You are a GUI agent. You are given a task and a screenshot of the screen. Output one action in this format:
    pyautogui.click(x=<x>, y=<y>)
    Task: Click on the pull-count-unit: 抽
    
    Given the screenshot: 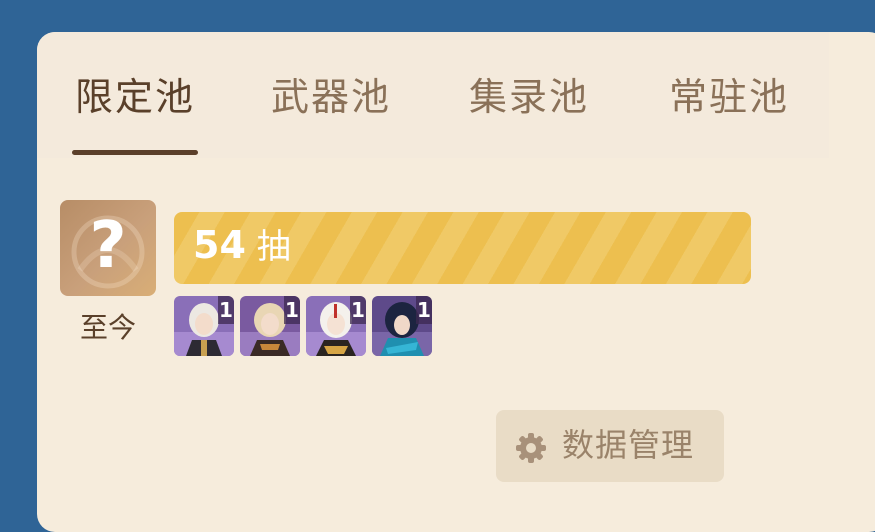 What is the action you would take?
    pyautogui.click(x=273, y=247)
    